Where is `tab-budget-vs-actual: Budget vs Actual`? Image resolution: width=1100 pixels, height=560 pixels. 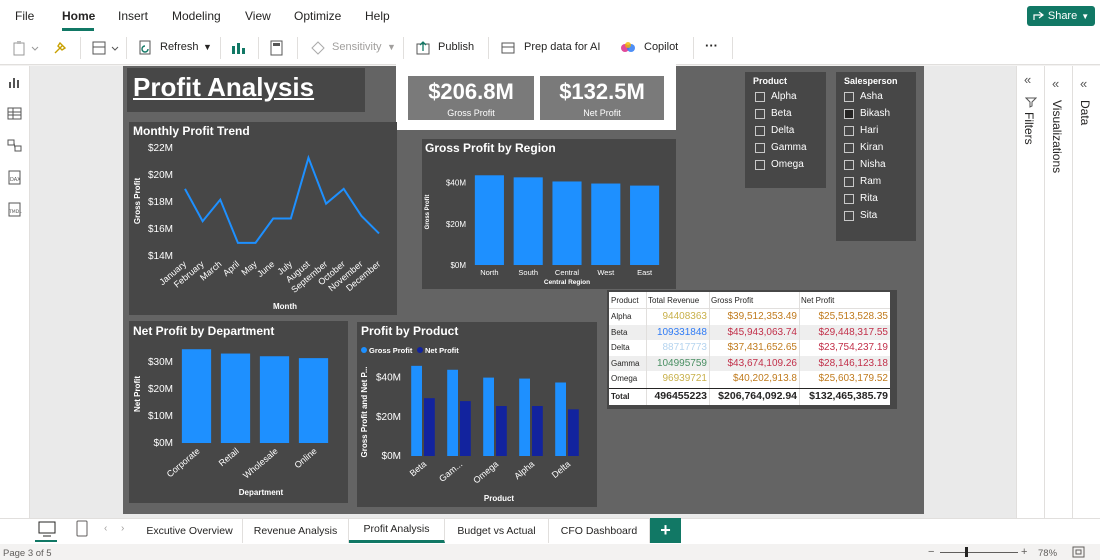 tab-budget-vs-actual: Budget vs Actual is located at coordinates (497, 530).